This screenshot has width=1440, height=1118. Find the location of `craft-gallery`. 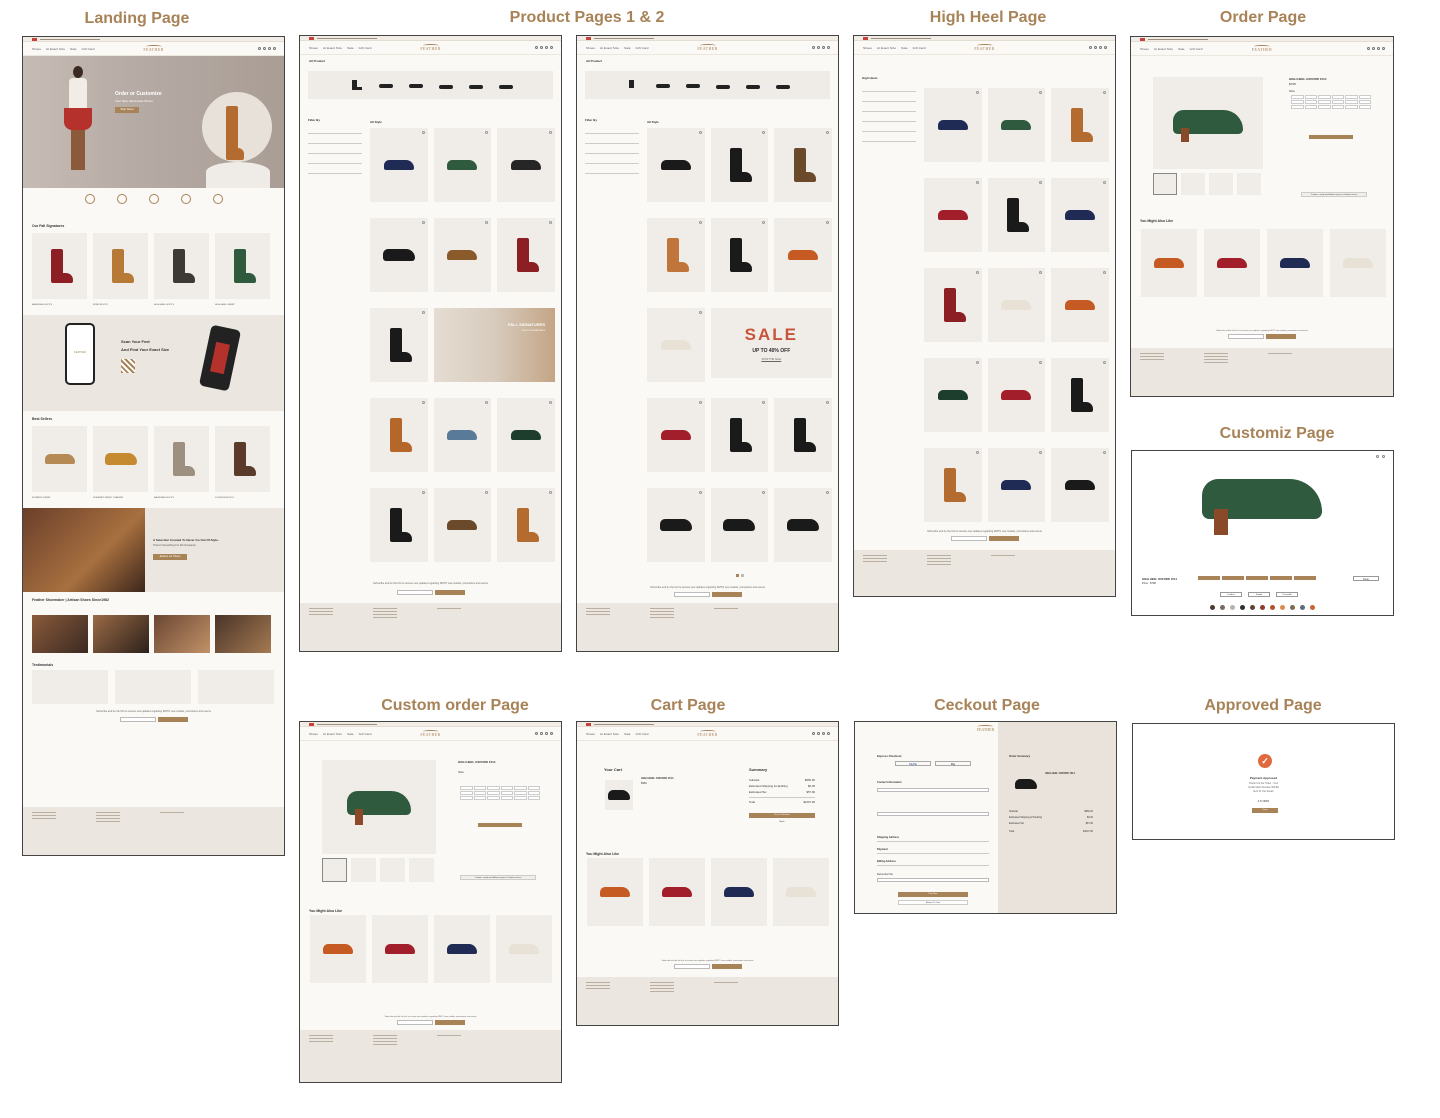

craft-gallery is located at coordinates (153, 634).